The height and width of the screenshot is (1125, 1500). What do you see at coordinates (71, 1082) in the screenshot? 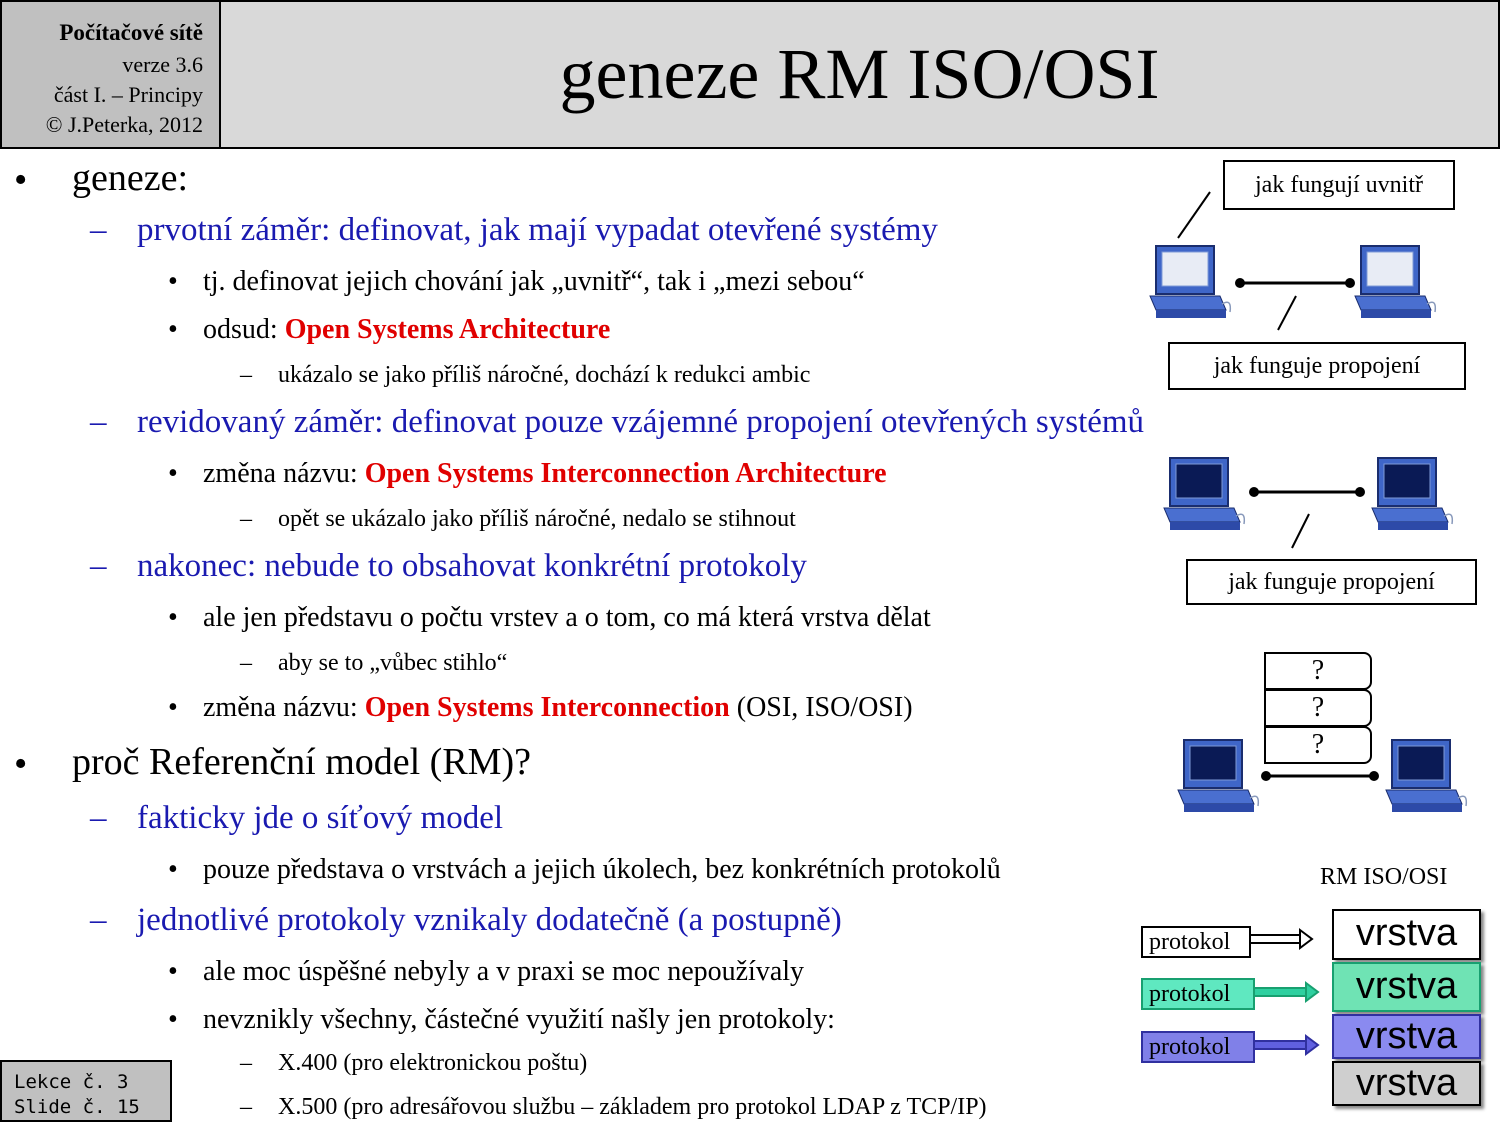
I see `lecture-number: Lekce č. 3` at bounding box center [71, 1082].